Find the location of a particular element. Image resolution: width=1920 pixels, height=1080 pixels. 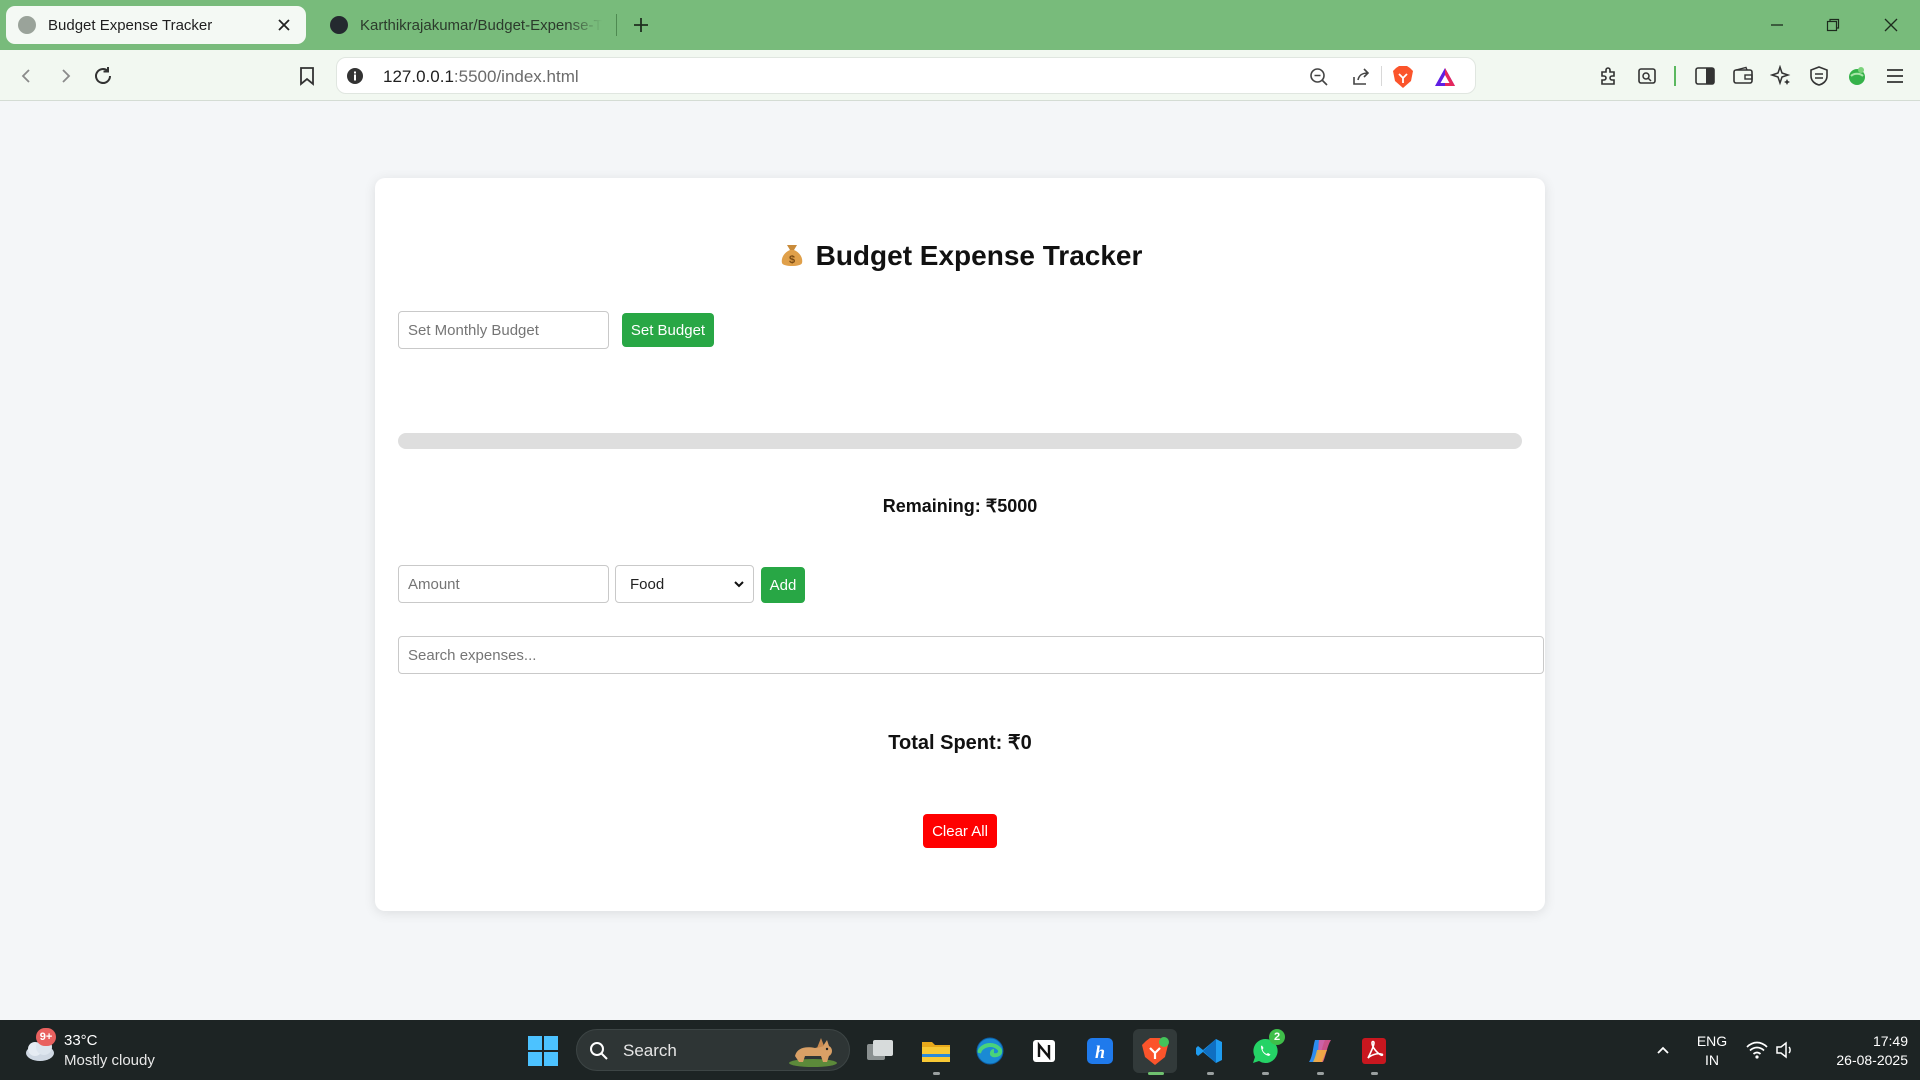

github-favicon-icon is located at coordinates (339, 25).